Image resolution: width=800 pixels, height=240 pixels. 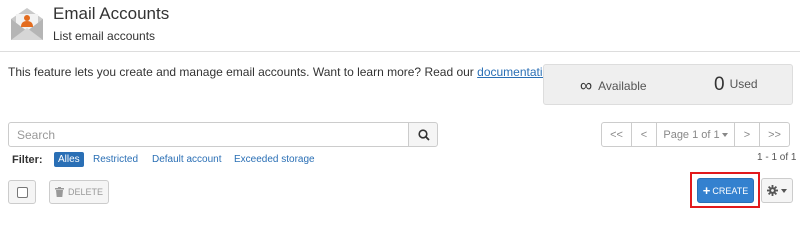 I want to click on used-stat: 0 Used, so click(x=736, y=85).